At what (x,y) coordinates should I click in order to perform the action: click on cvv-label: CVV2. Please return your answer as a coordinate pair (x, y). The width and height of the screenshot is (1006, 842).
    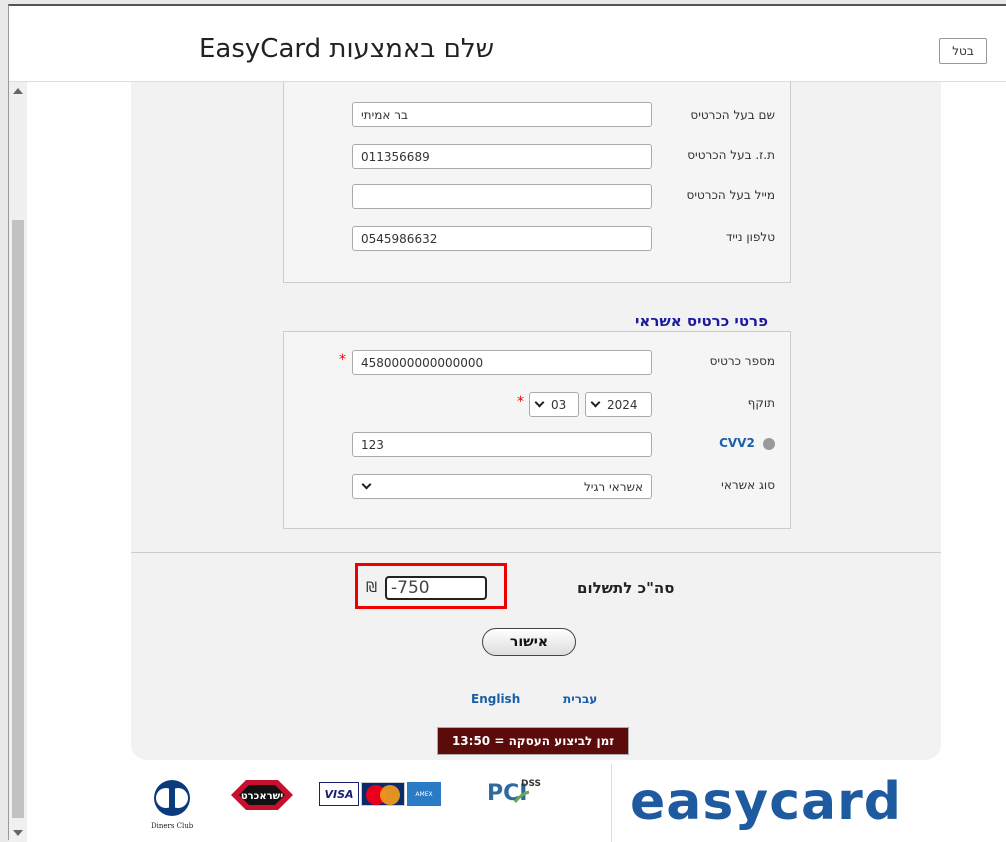
    Looking at the image, I should click on (745, 443).